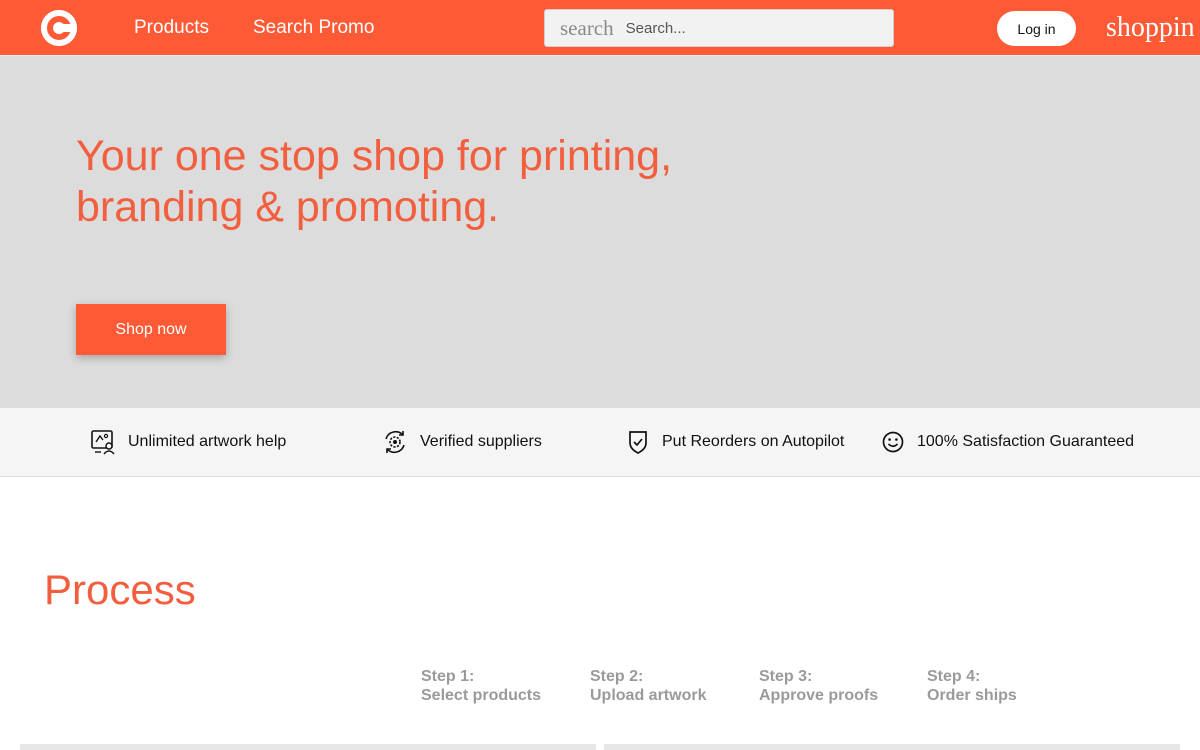 This screenshot has height=750, width=1200. Describe the element at coordinates (587, 28) in the screenshot. I see `search-icon: search` at that location.